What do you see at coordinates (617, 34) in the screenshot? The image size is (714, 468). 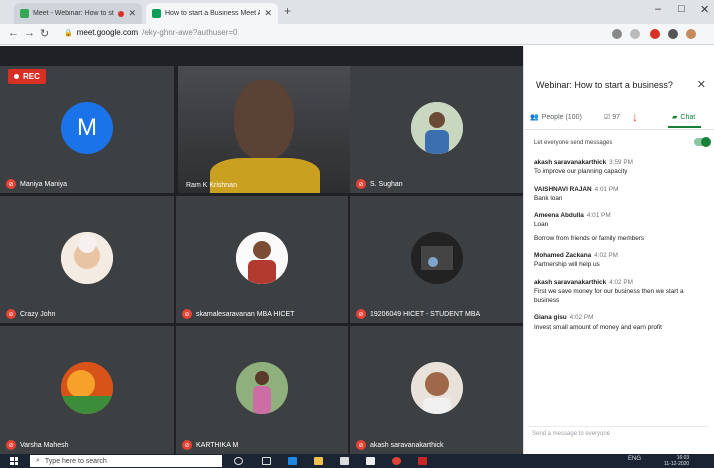 I see `camera-icon` at bounding box center [617, 34].